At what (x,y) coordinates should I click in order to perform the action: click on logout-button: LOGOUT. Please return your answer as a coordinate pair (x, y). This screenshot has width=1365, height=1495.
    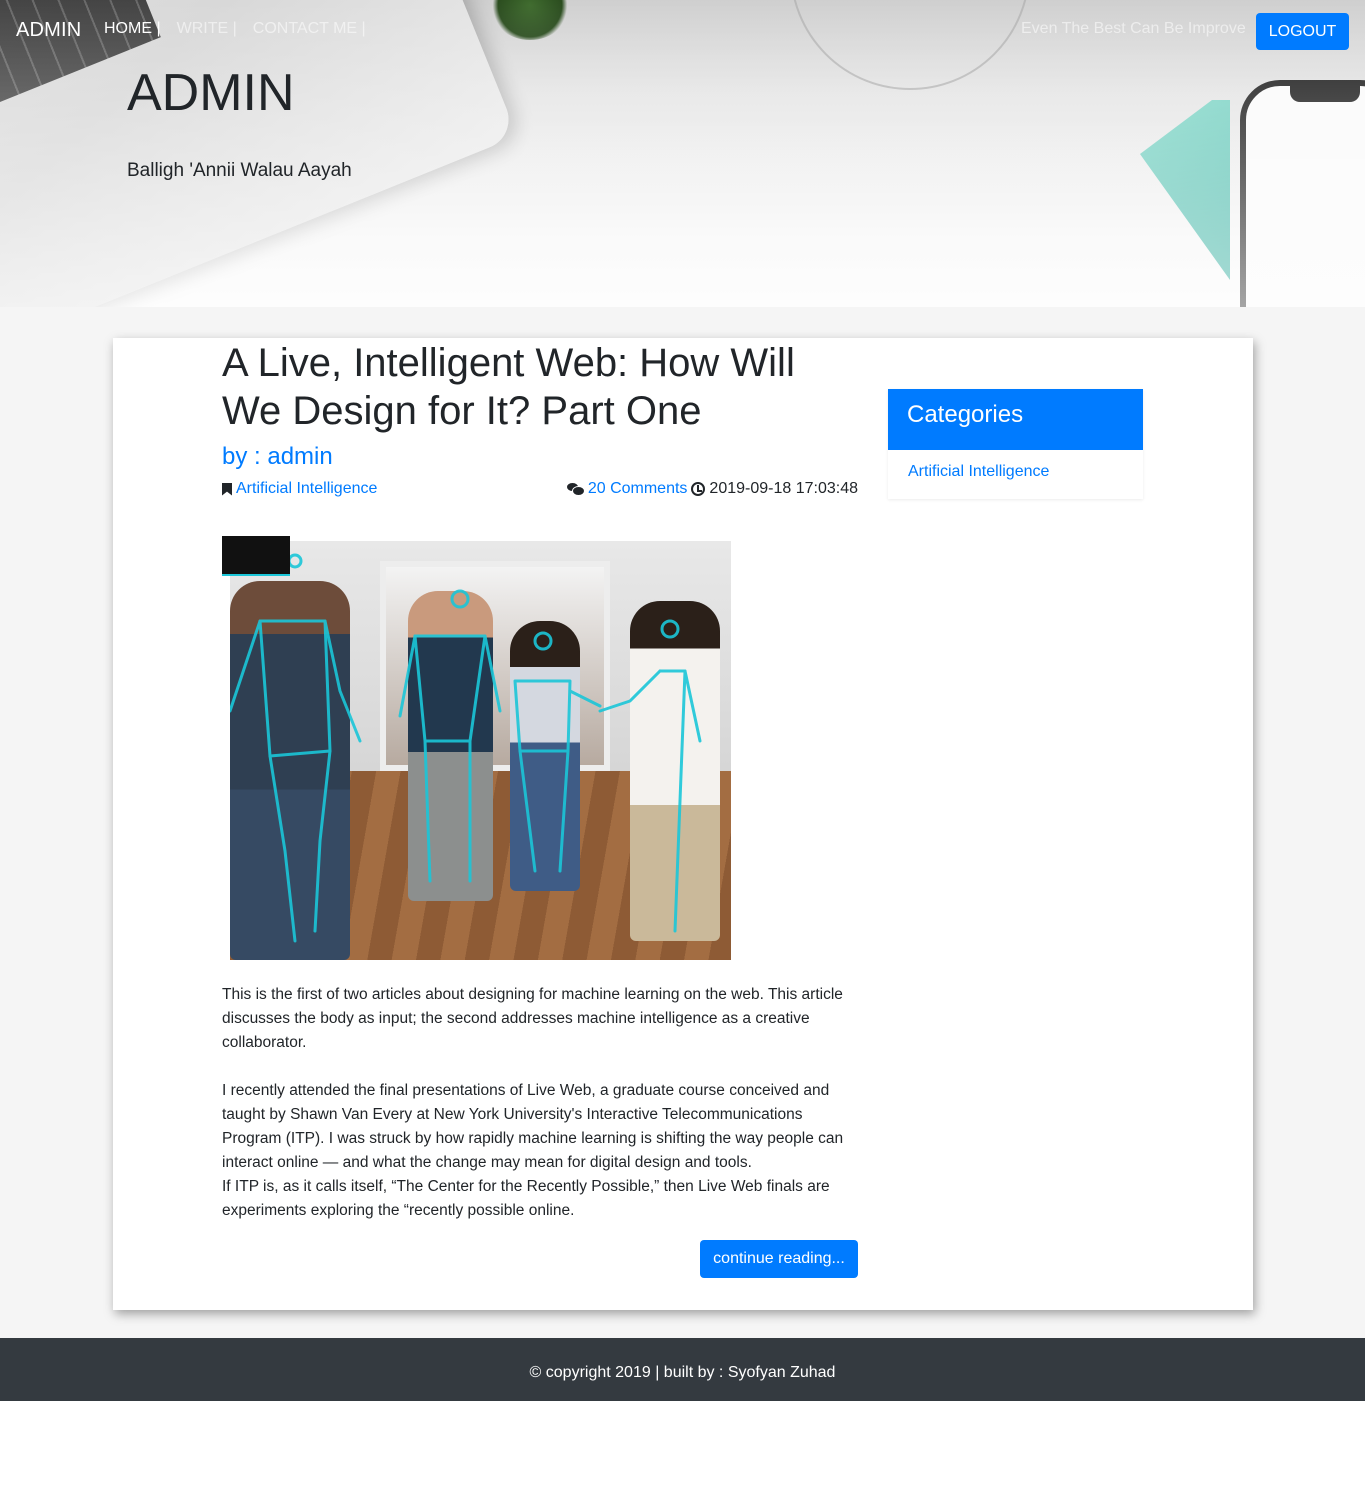
    Looking at the image, I should click on (1302, 31).